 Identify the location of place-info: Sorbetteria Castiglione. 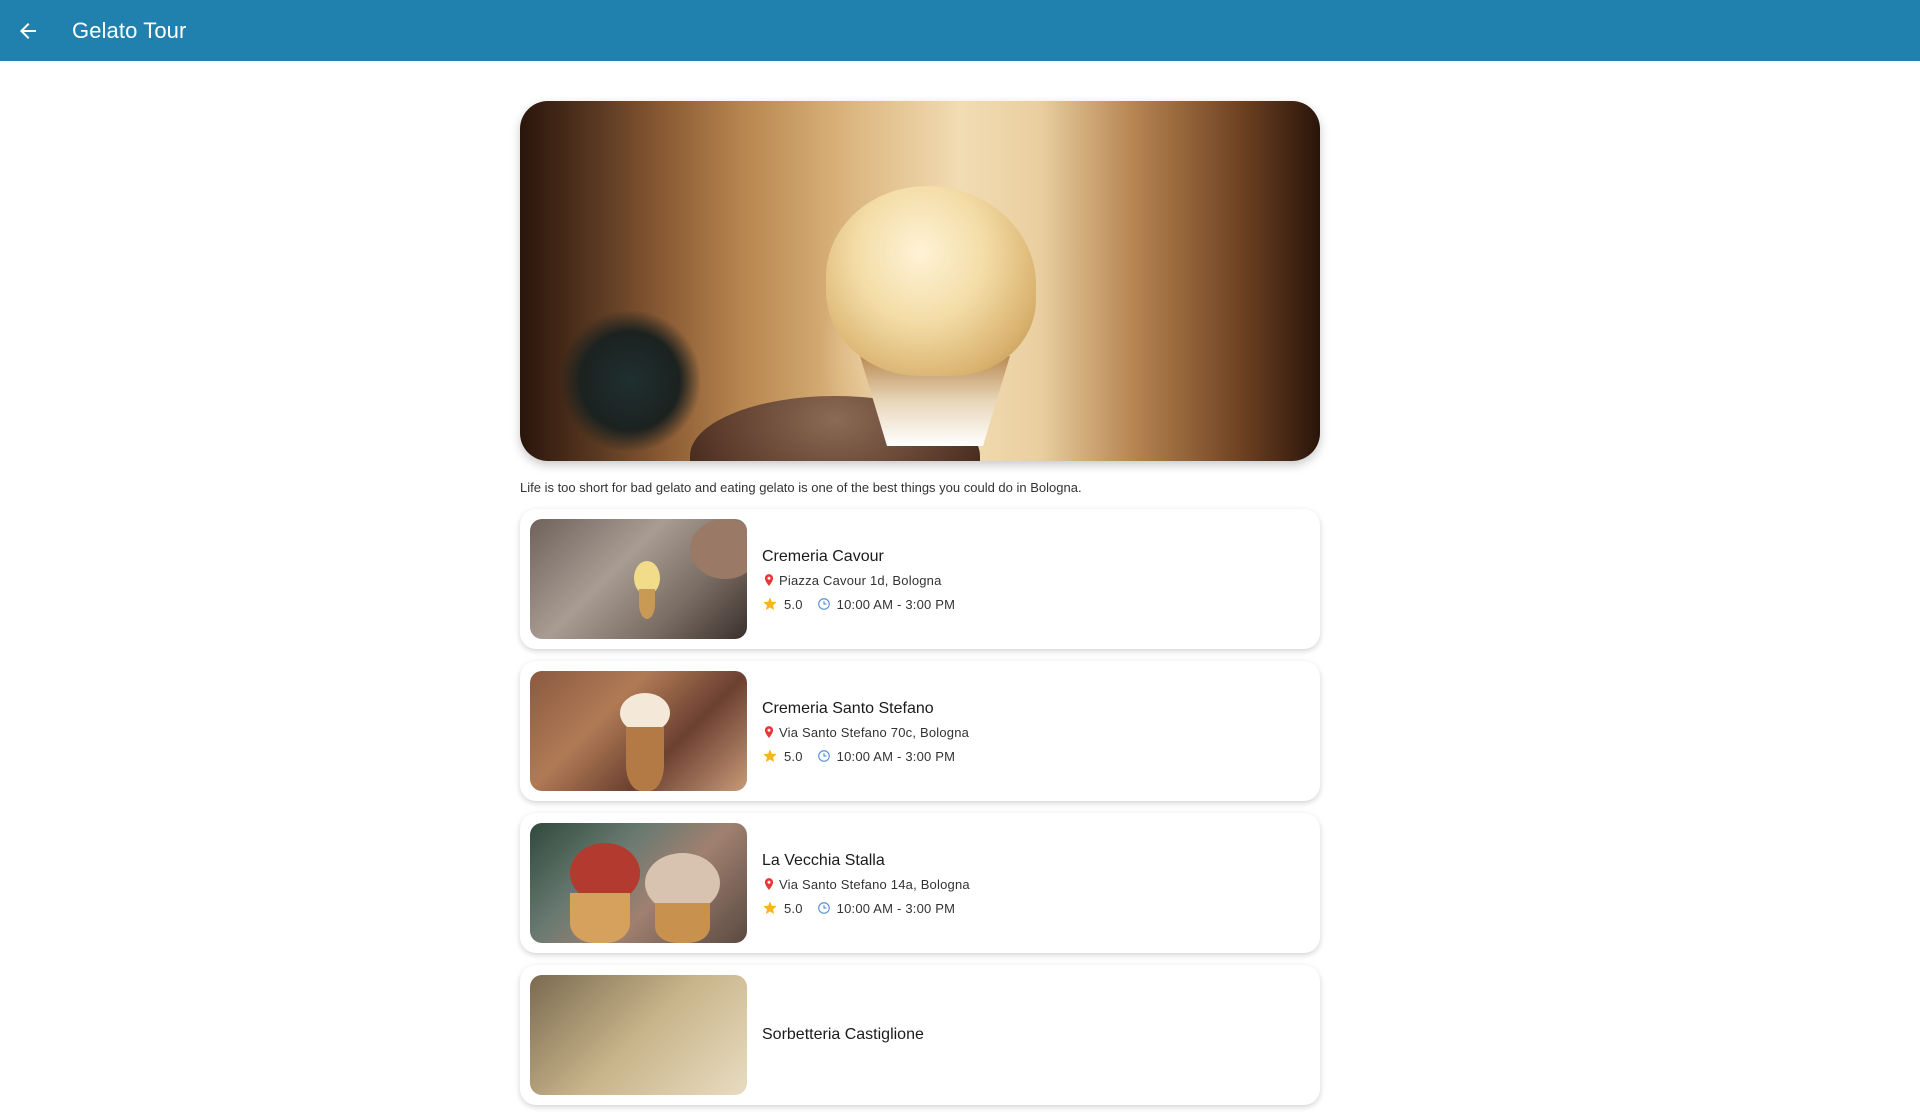
(843, 1035).